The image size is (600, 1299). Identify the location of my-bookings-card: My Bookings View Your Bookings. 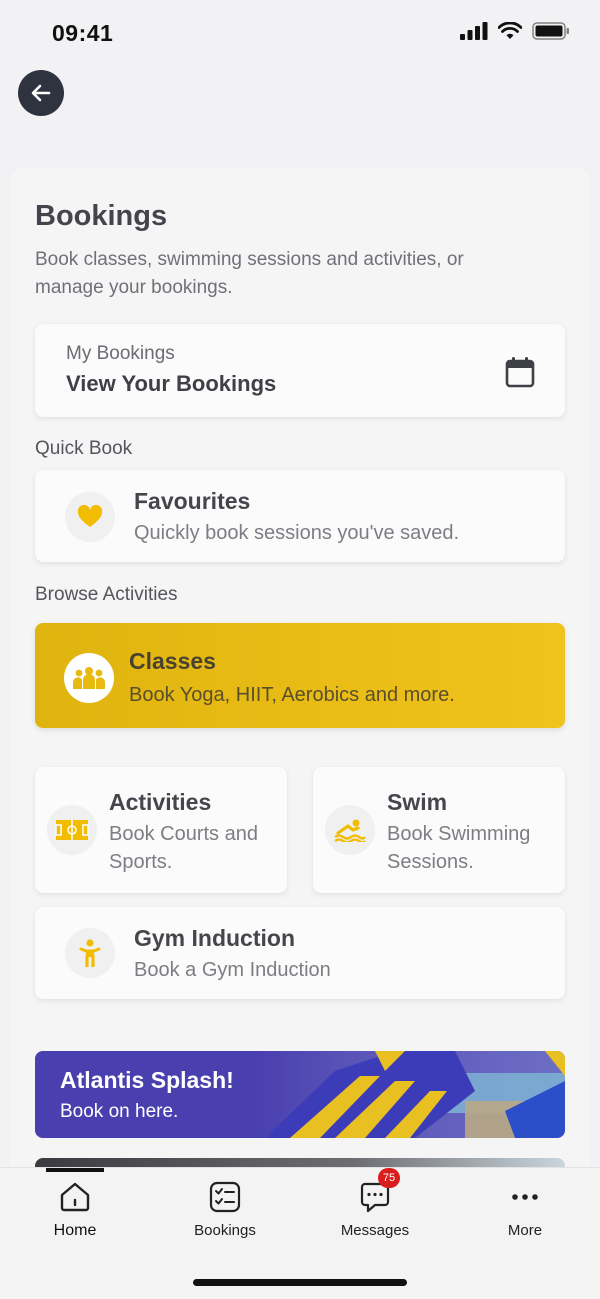
(300, 370).